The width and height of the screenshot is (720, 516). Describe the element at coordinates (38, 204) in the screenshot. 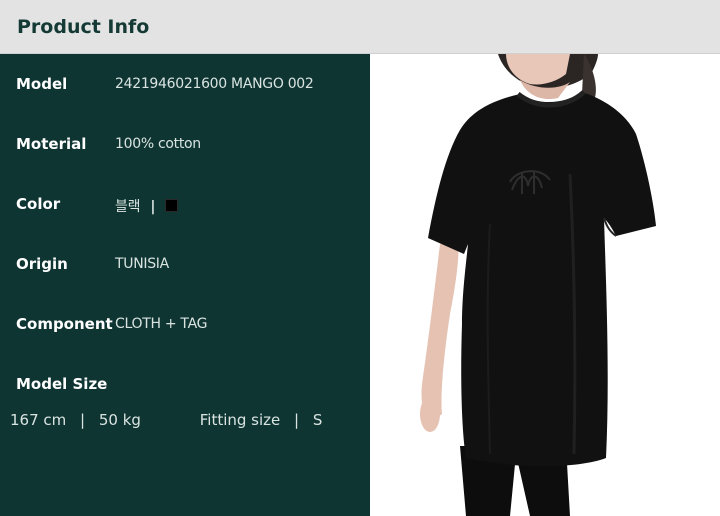

I see `spec-label: Color` at that location.